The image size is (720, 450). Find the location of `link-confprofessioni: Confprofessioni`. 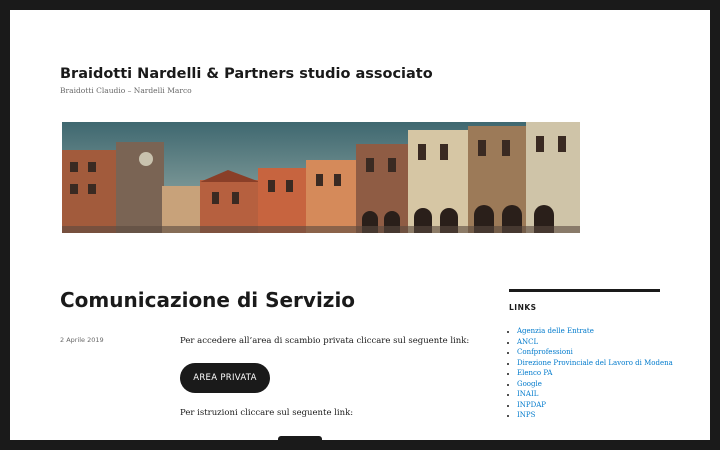

link-confprofessioni: Confprofessioni is located at coordinates (545, 352).